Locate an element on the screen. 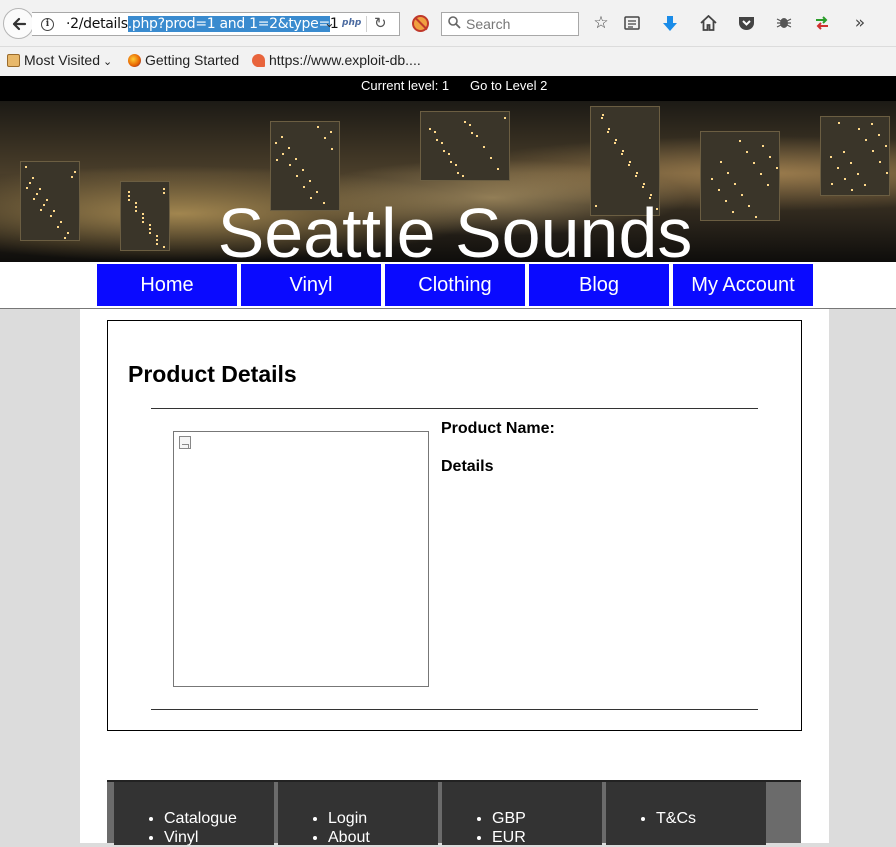 This screenshot has height=847, width=896. nav-my-account: My Account is located at coordinates (743, 285).